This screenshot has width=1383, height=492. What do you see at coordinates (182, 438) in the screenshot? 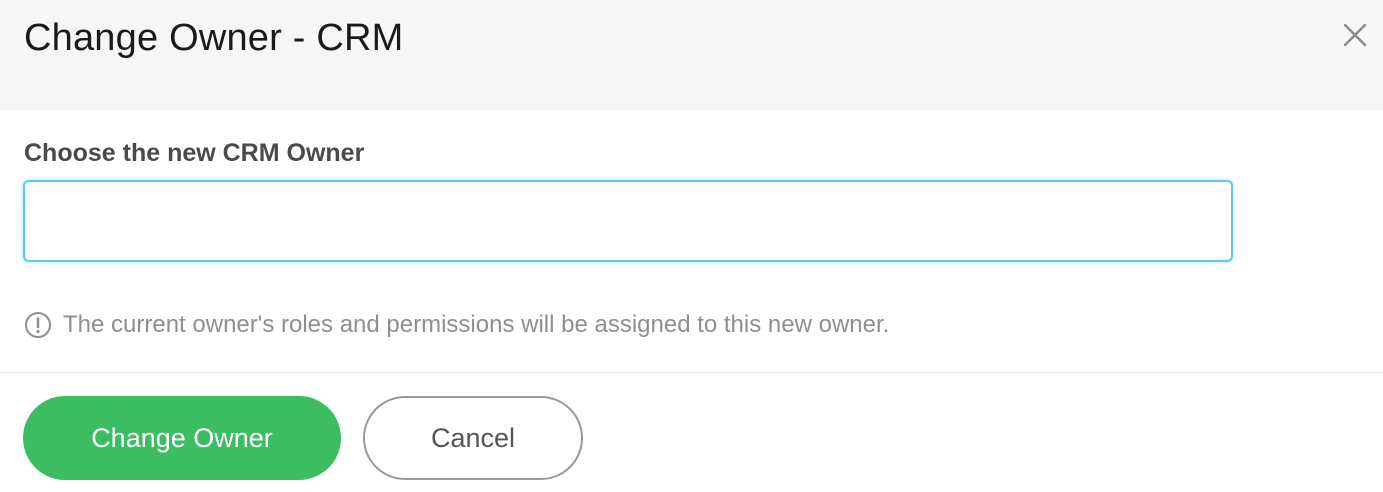
I see `change-owner-button: Change Owner` at bounding box center [182, 438].